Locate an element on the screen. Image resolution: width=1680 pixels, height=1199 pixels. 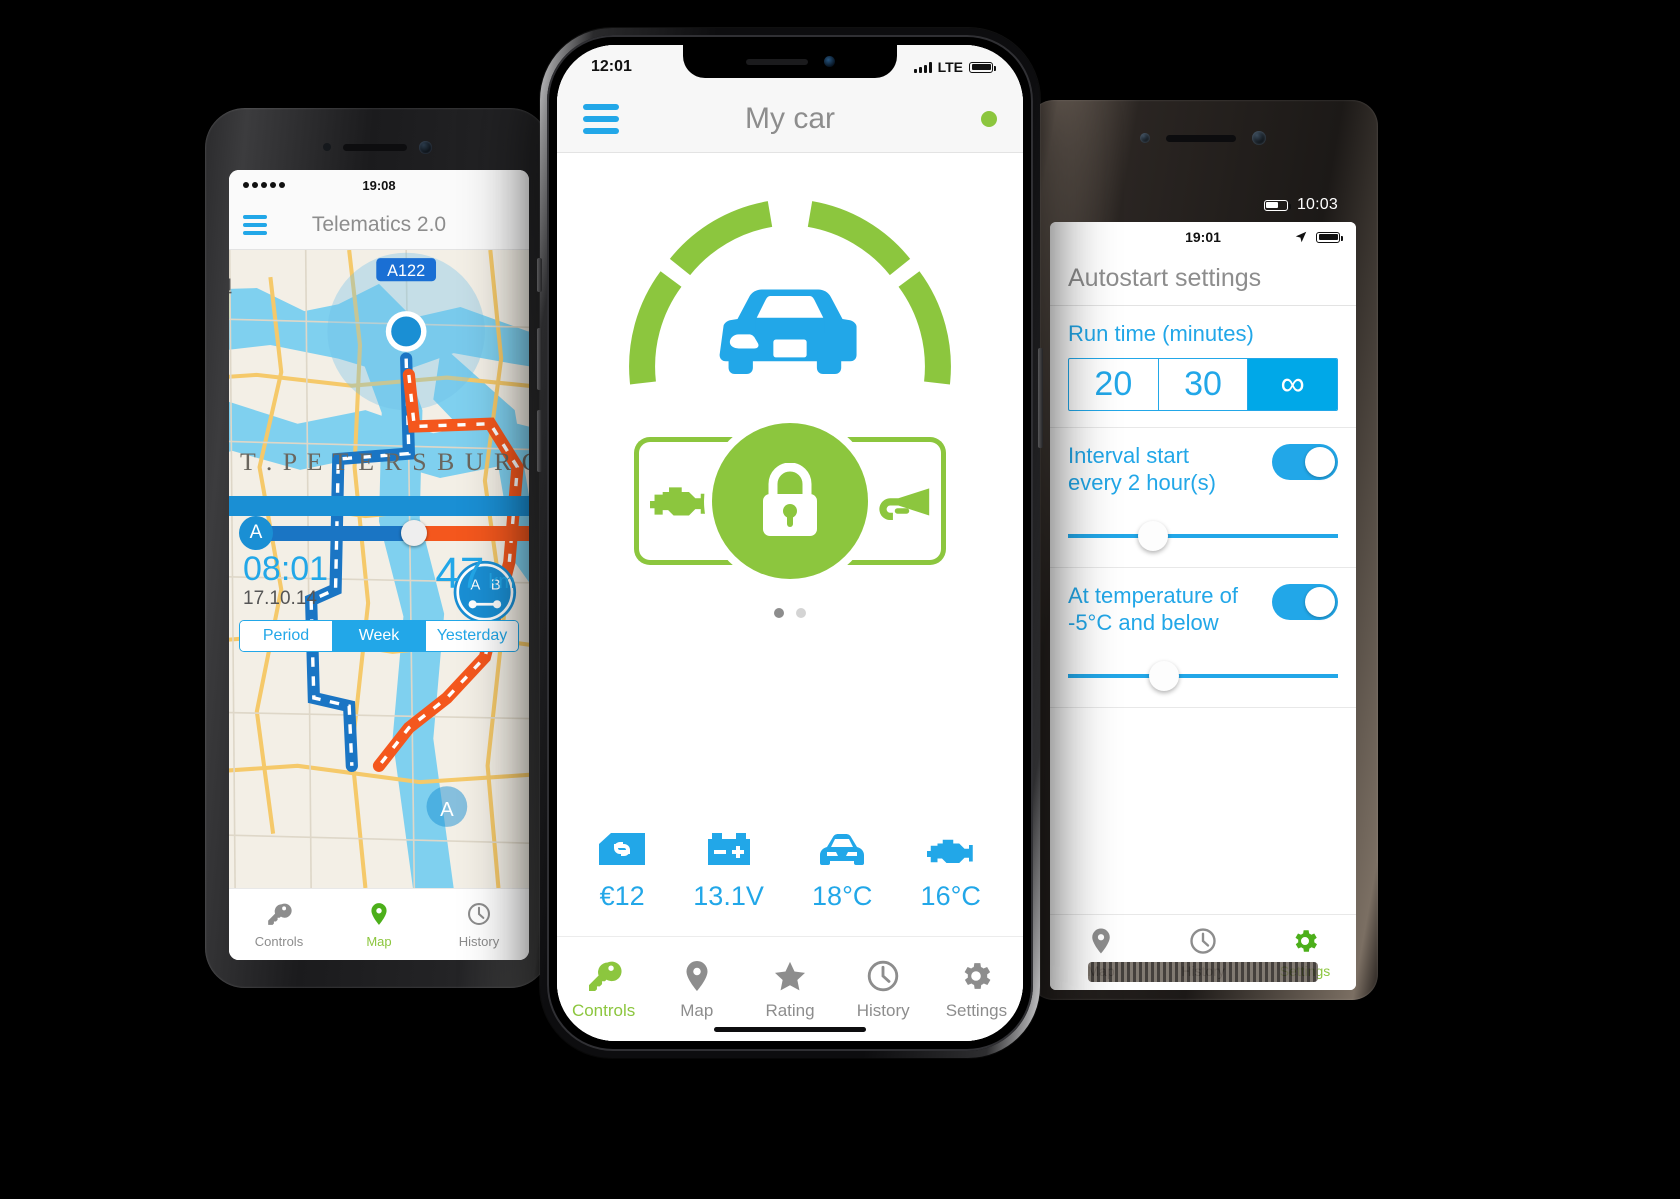
tab-settings-label: Settings is located at coordinates (976, 1010).